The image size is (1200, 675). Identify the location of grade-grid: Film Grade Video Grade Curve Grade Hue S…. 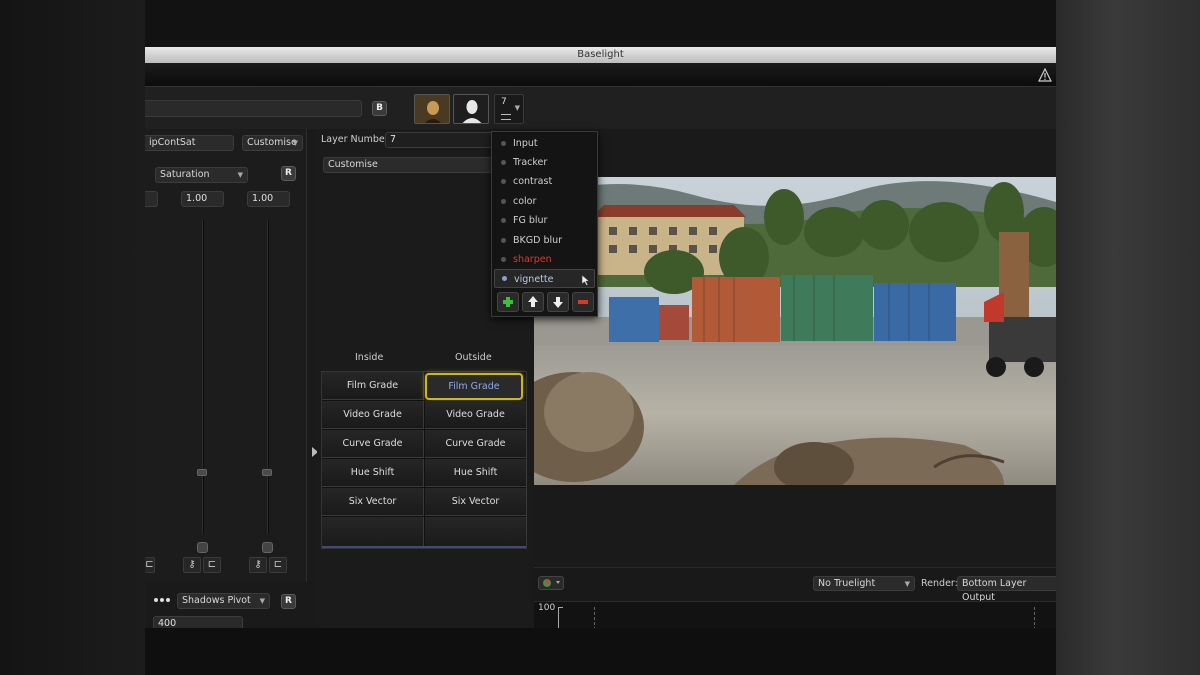
(424, 460).